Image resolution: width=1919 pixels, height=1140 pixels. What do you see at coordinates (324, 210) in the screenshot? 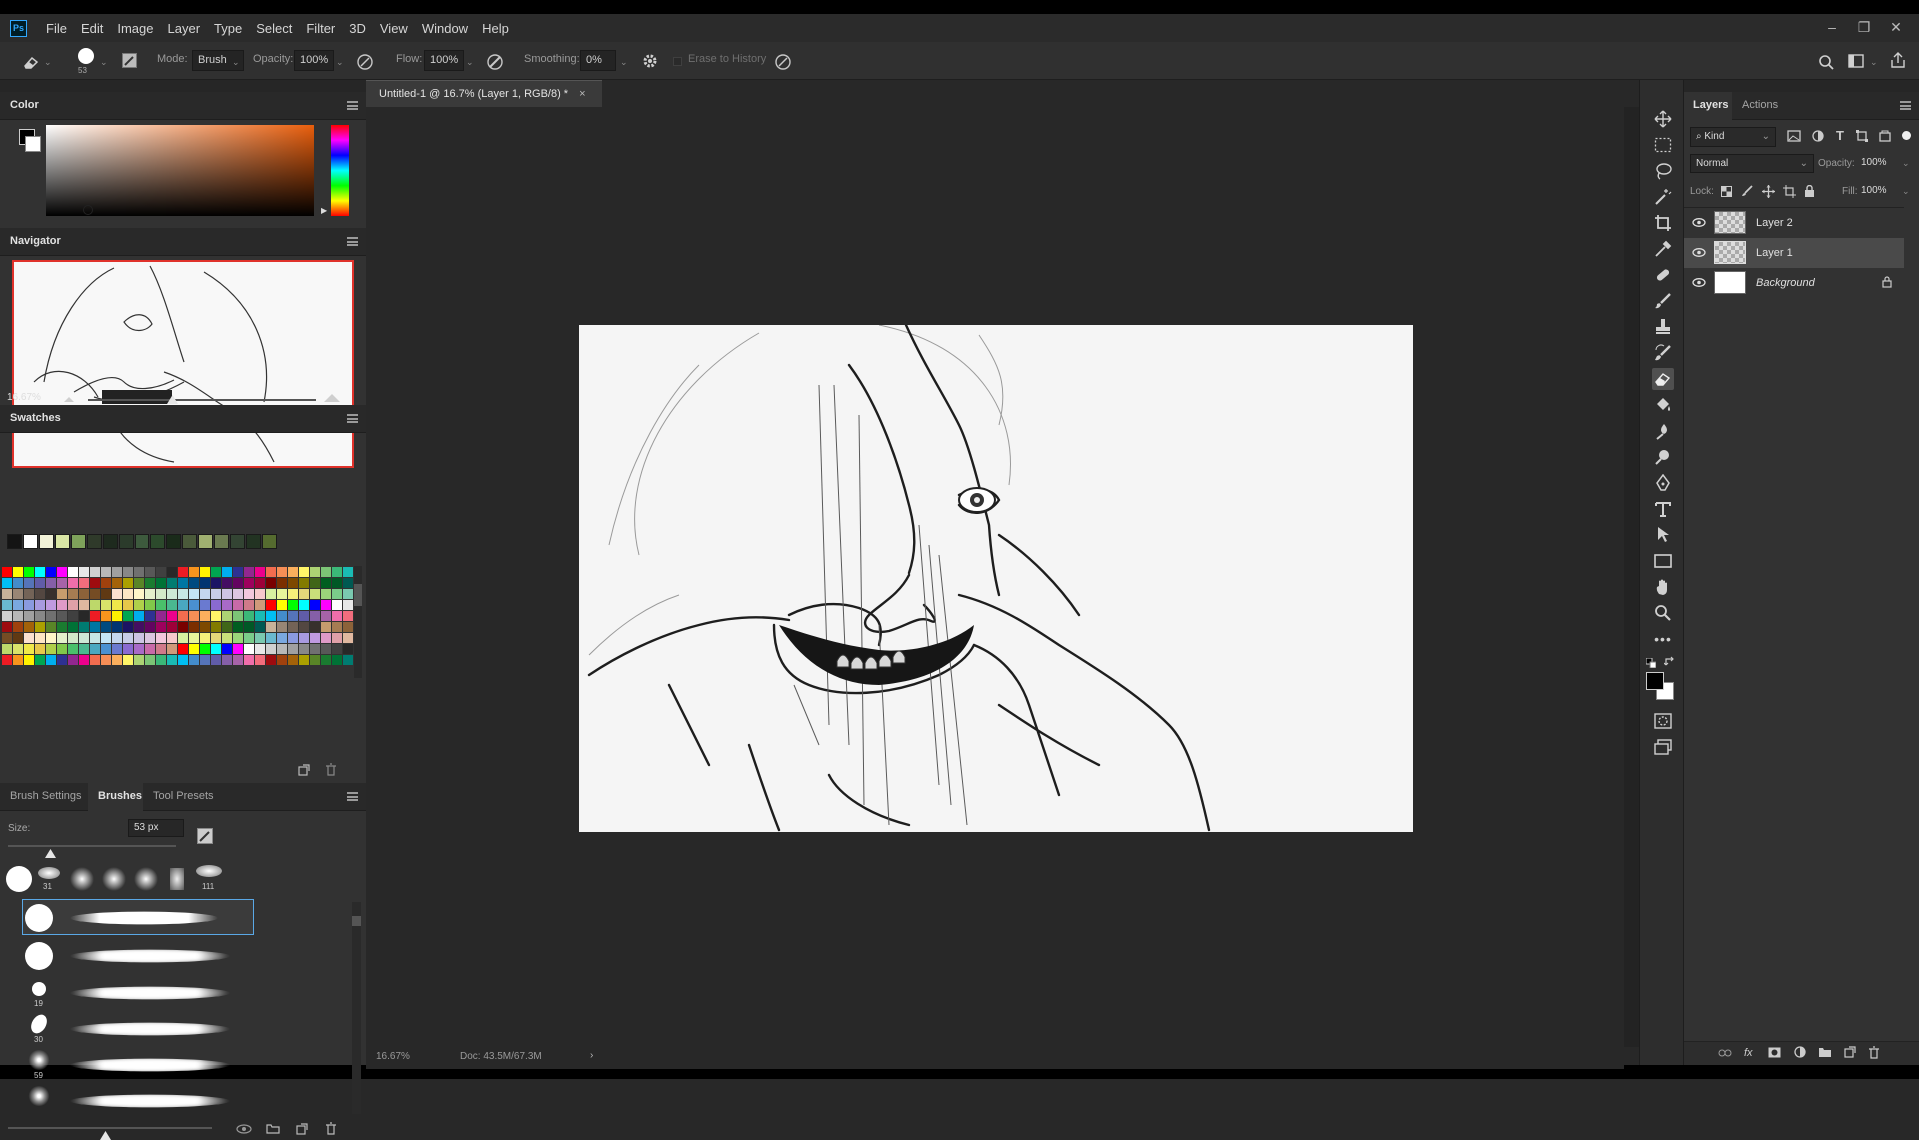
I see `hue-slider-arrow-icon: ▶` at bounding box center [324, 210].